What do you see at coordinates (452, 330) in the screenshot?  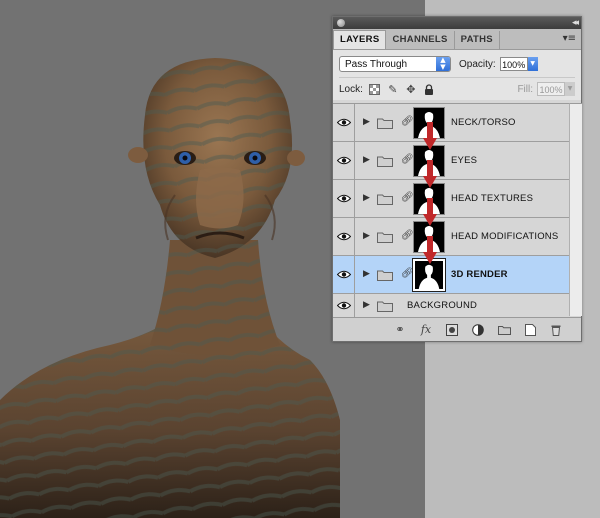 I see `add-mask-icon` at bounding box center [452, 330].